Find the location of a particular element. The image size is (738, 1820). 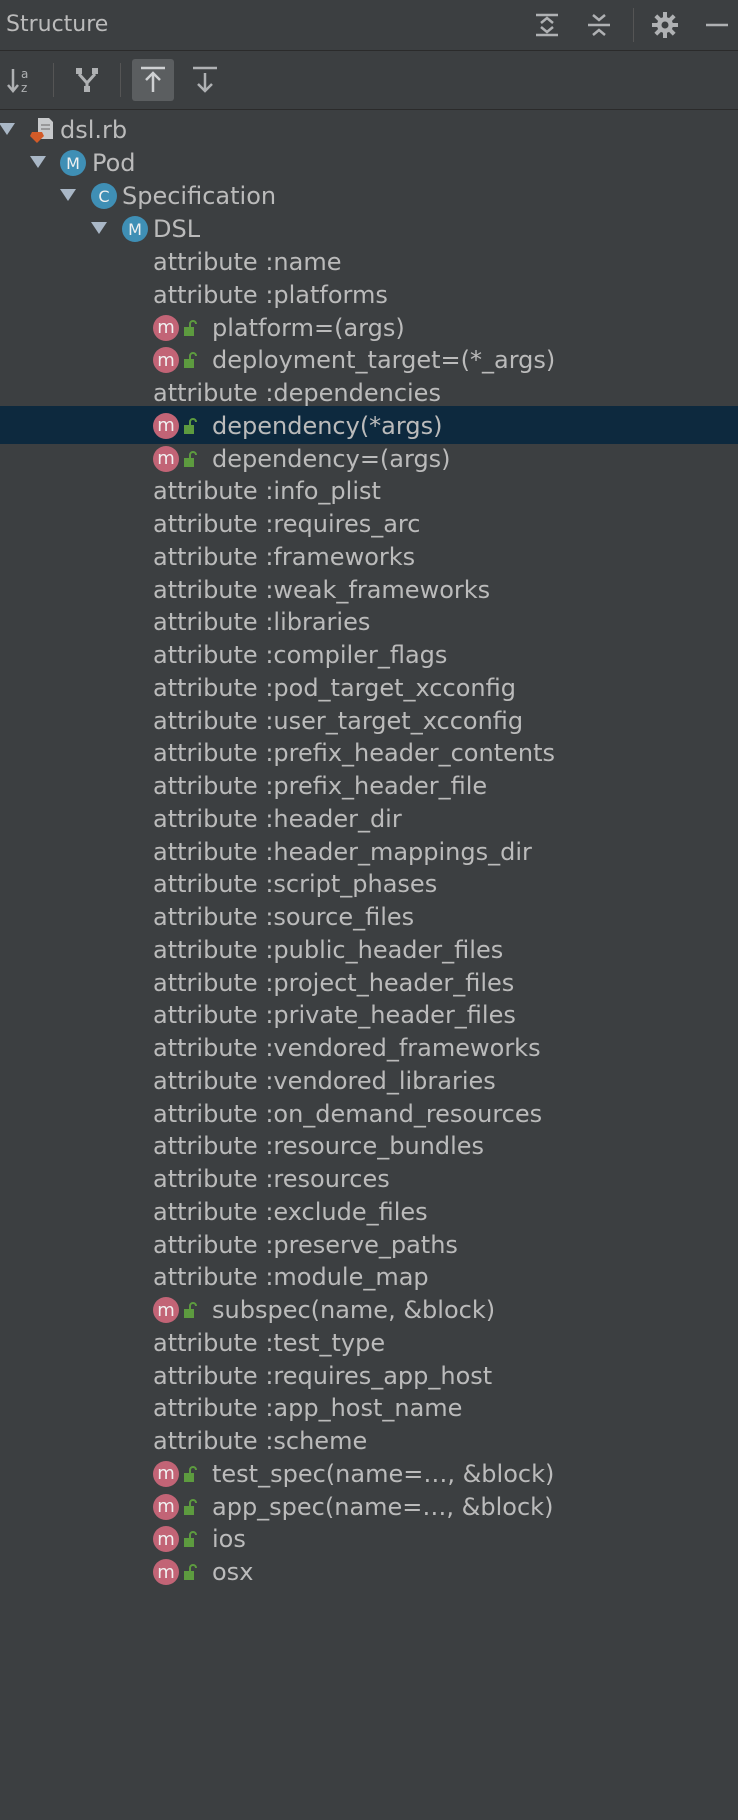

tree-node-label: attribute :prefix_header_file is located at coordinates (320, 786).